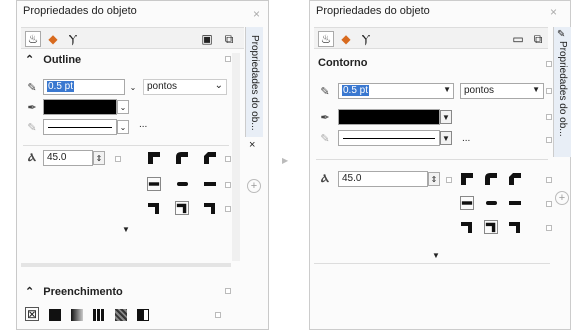 This screenshot has height=330, width=577. Describe the element at coordinates (32, 127) in the screenshot. I see `line-style-icon: ✎` at that location.